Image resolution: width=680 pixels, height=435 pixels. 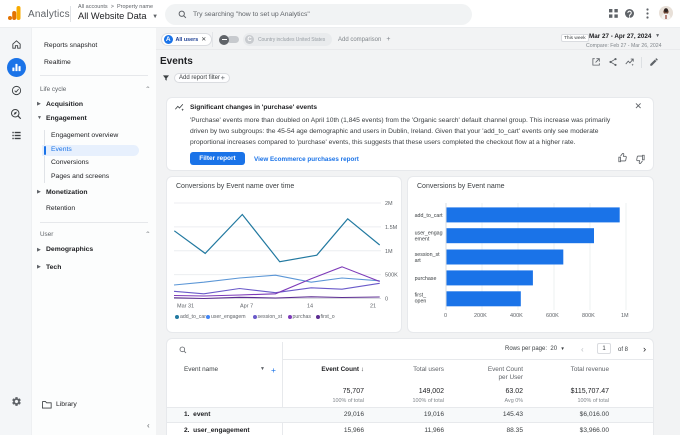 I want to click on svg-text: art, so click(x=418, y=261).